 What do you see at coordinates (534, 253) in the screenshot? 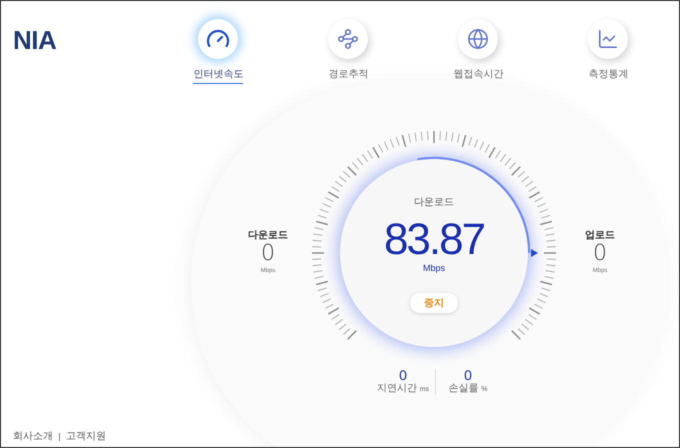
I see `gauge-pointer-icon` at bounding box center [534, 253].